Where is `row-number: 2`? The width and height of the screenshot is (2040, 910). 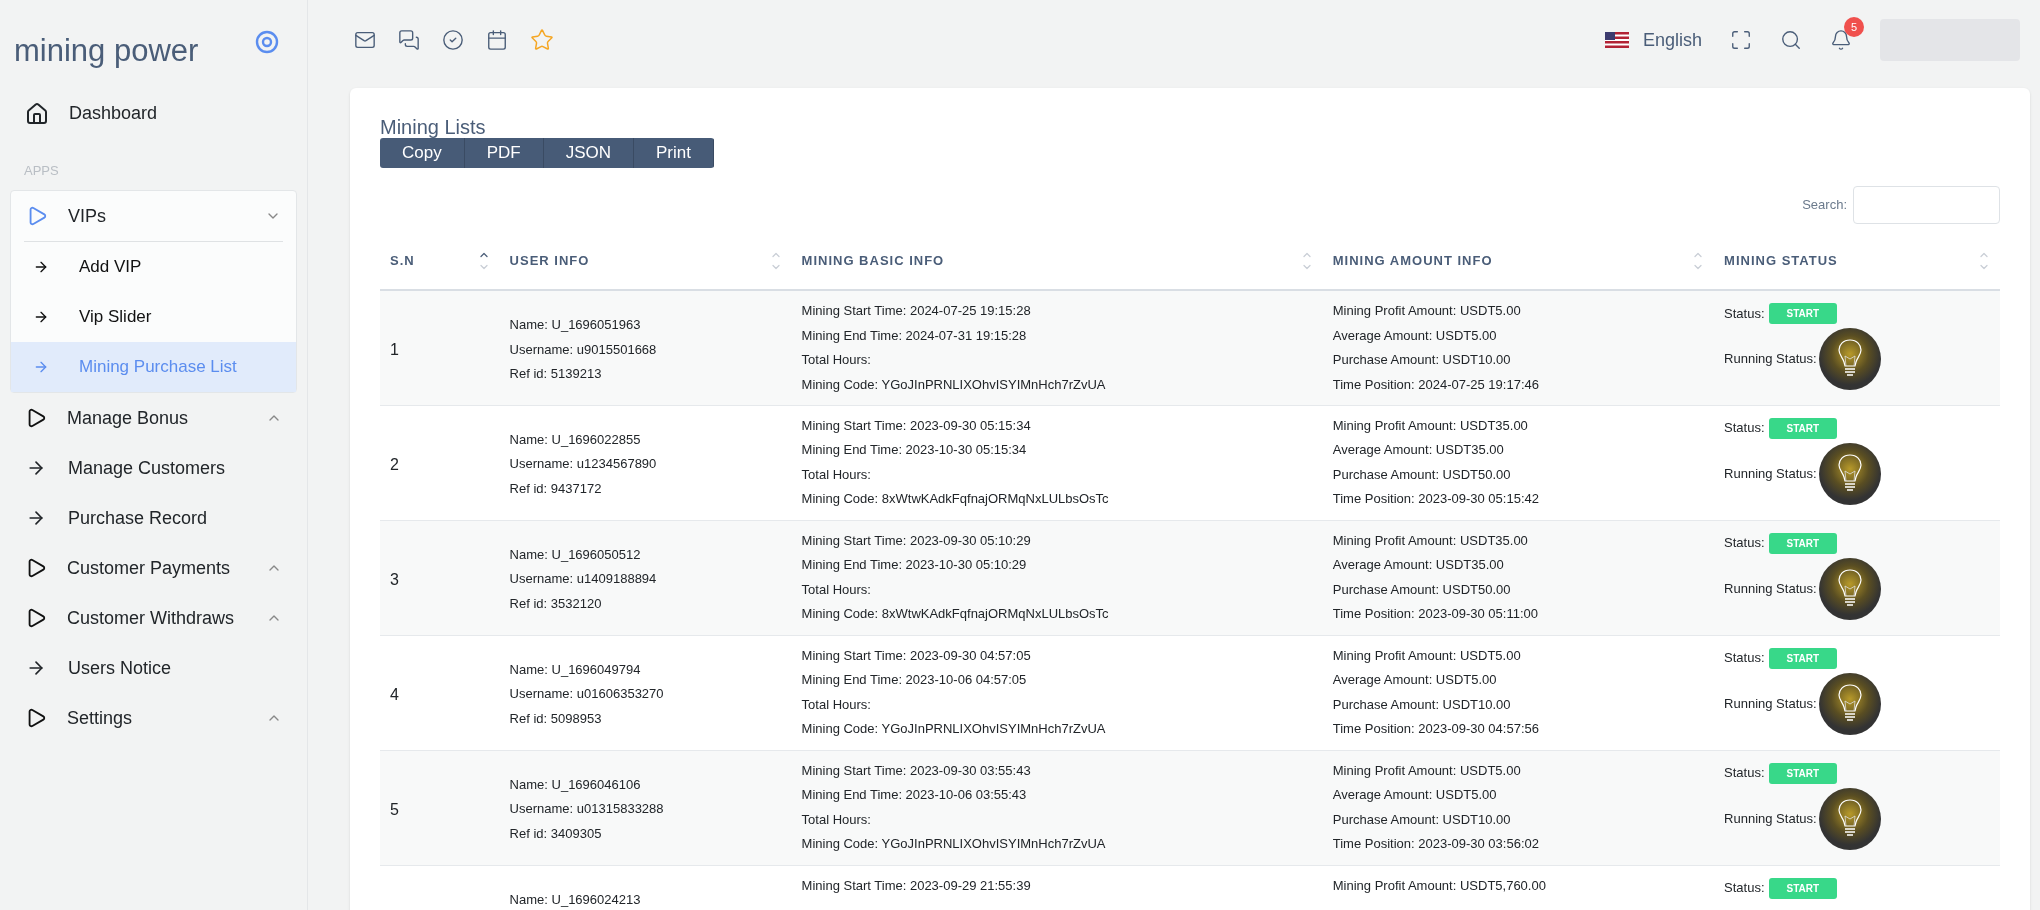 row-number: 2 is located at coordinates (394, 464).